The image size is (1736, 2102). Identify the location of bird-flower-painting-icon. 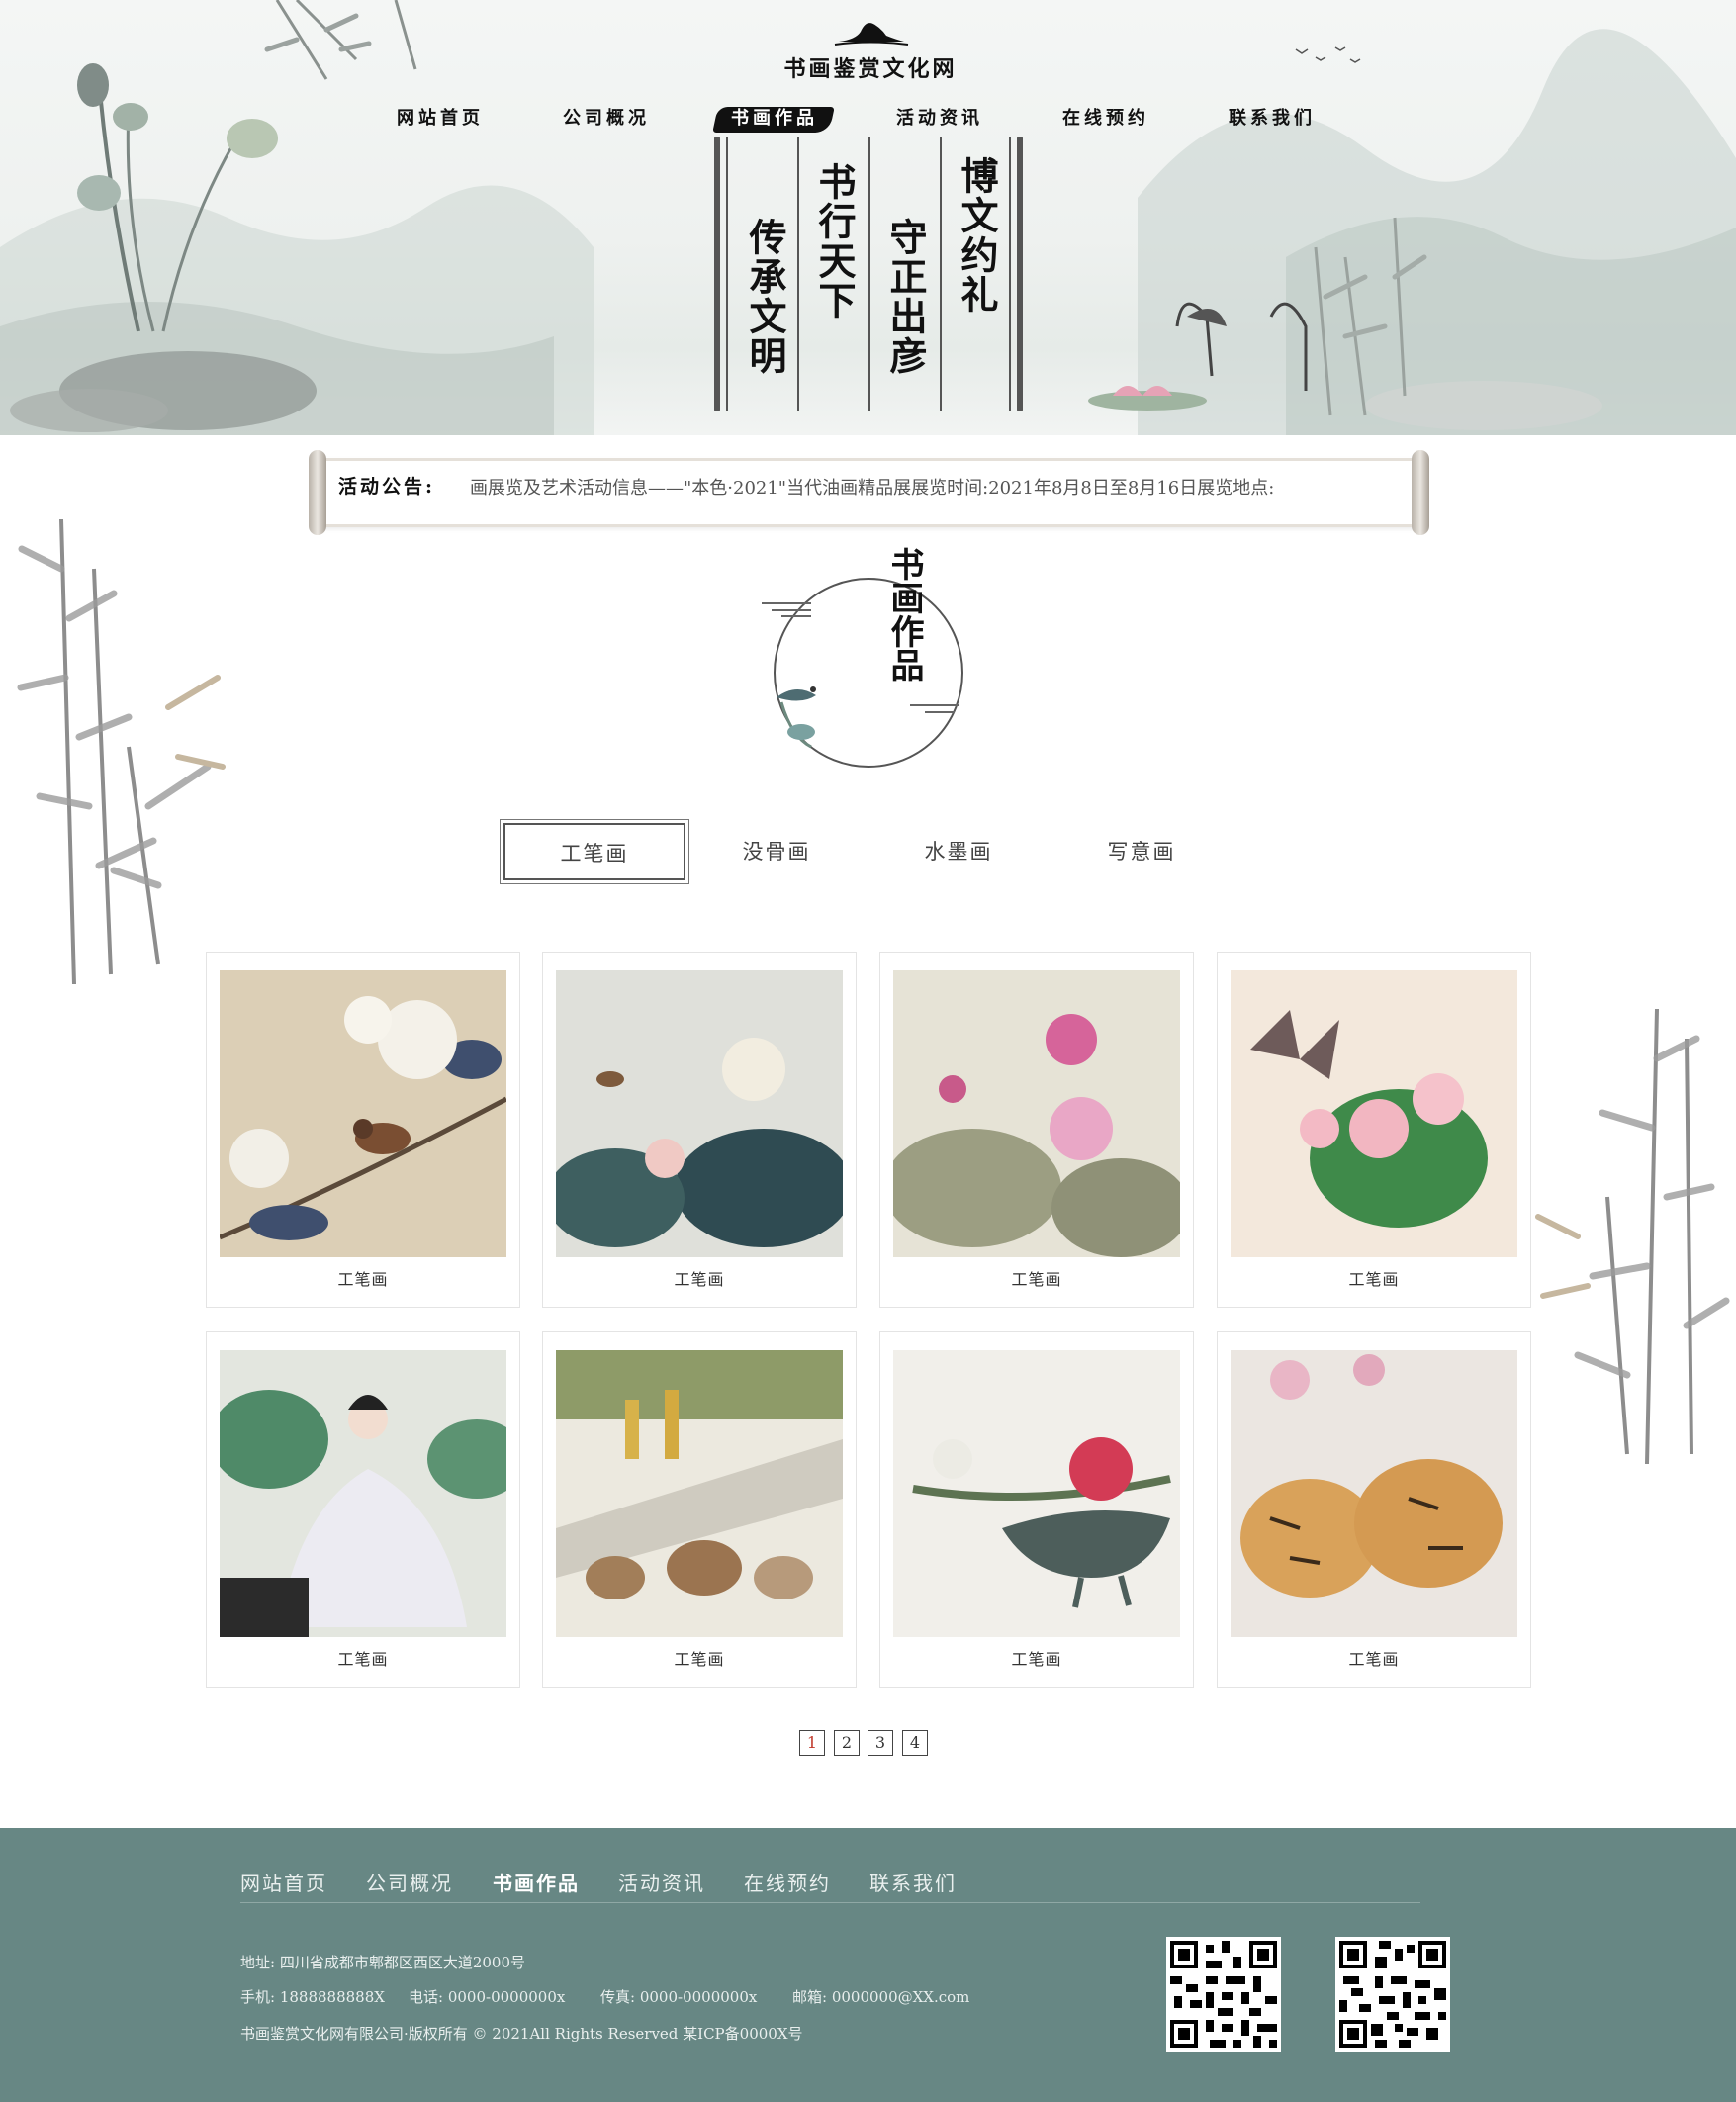
(363, 1113).